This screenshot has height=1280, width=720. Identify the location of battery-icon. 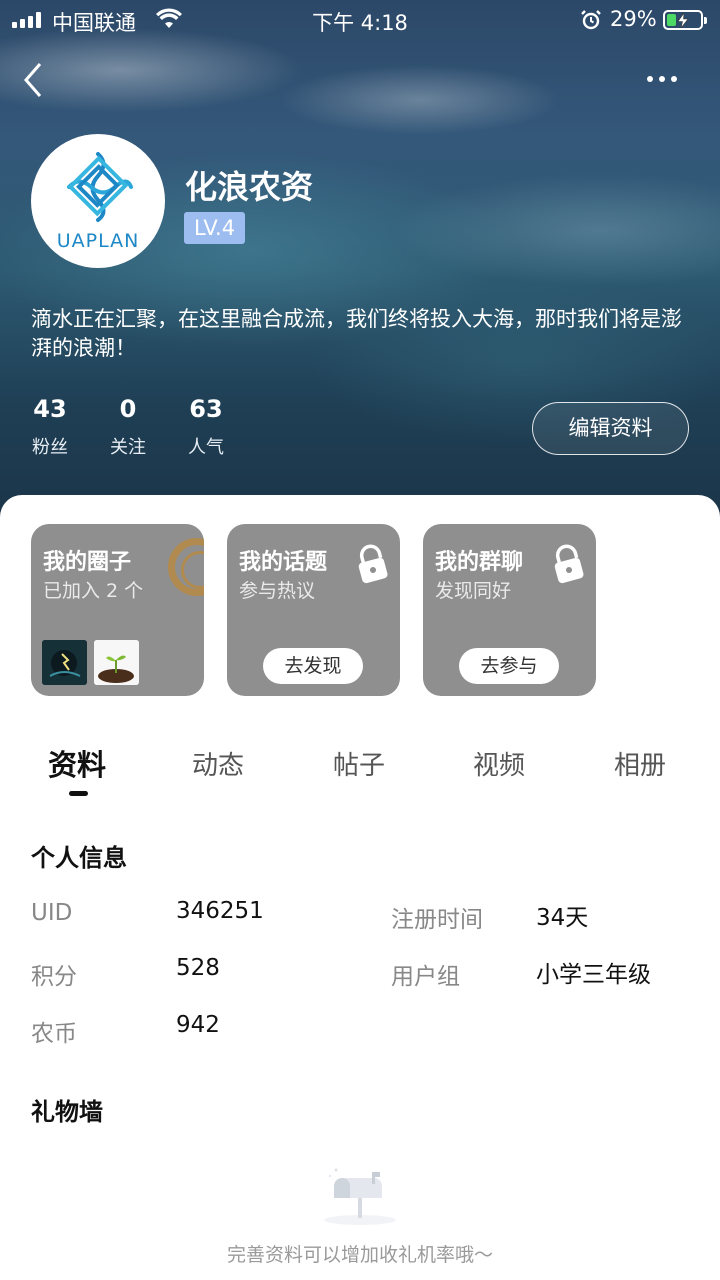
(685, 20).